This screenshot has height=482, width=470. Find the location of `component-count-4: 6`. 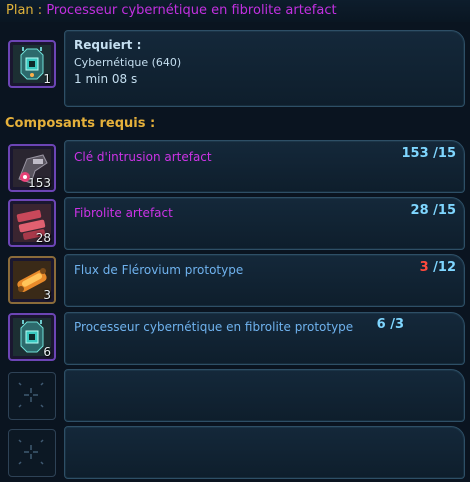

component-count-4: 6 is located at coordinates (47, 352).